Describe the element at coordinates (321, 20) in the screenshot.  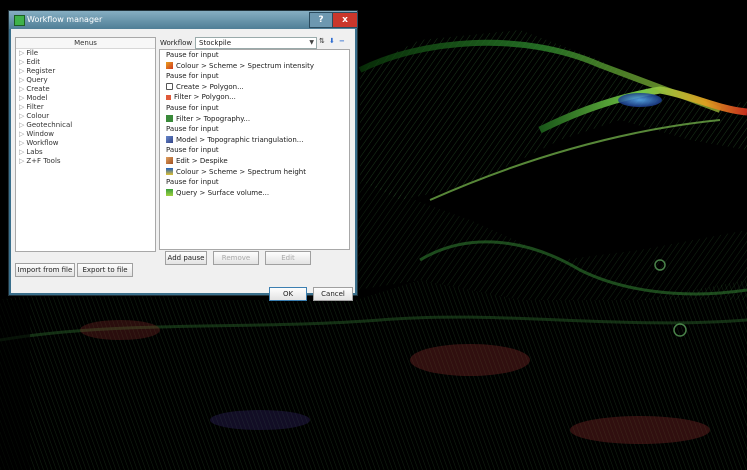
I see `help-button: ?` at that location.